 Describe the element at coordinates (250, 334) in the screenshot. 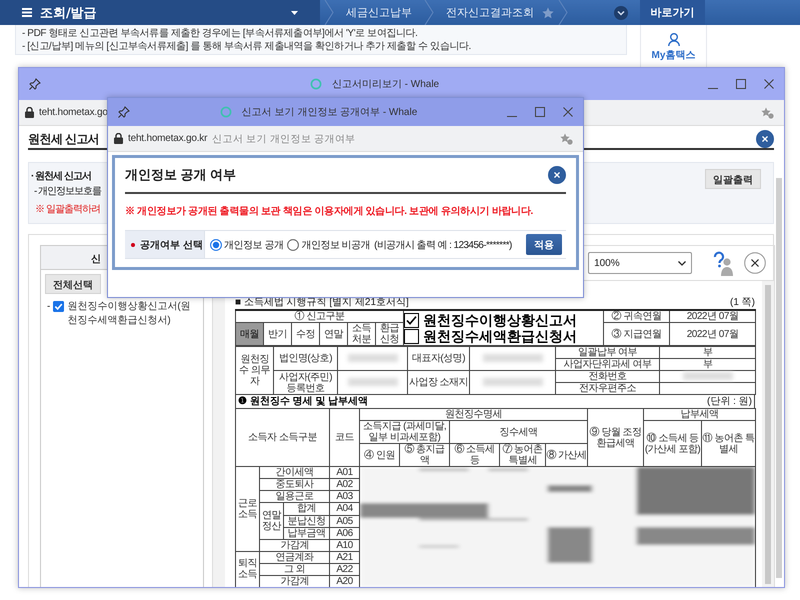

I see `report-type-cell: 매월` at that location.